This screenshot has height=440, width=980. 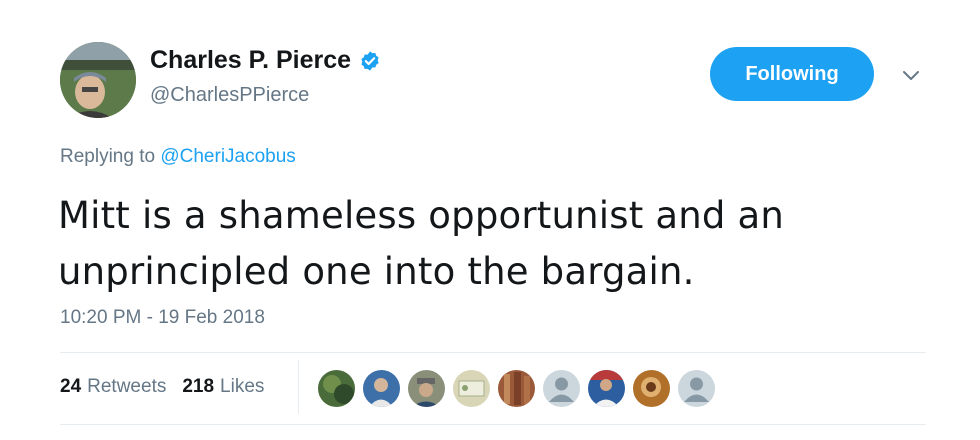 What do you see at coordinates (298, 387) in the screenshot?
I see `stats-separator` at bounding box center [298, 387].